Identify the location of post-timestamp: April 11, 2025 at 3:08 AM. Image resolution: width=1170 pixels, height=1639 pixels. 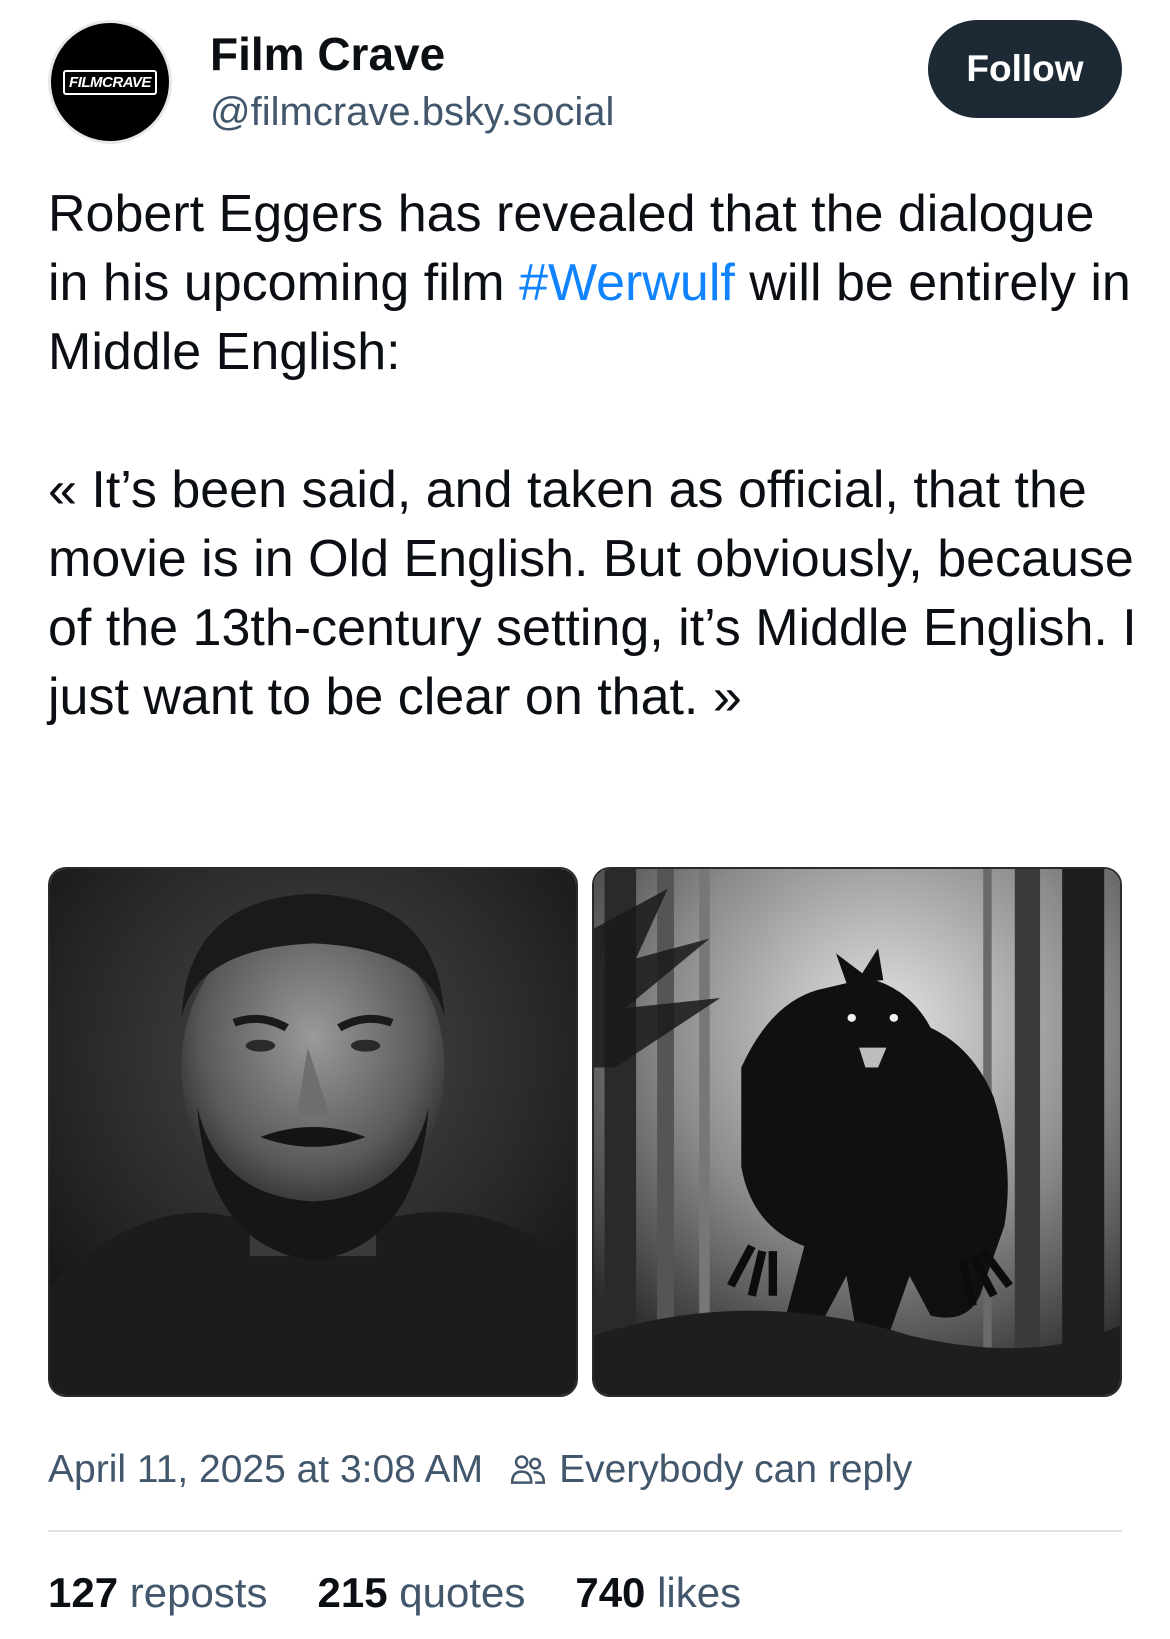
(265, 1470).